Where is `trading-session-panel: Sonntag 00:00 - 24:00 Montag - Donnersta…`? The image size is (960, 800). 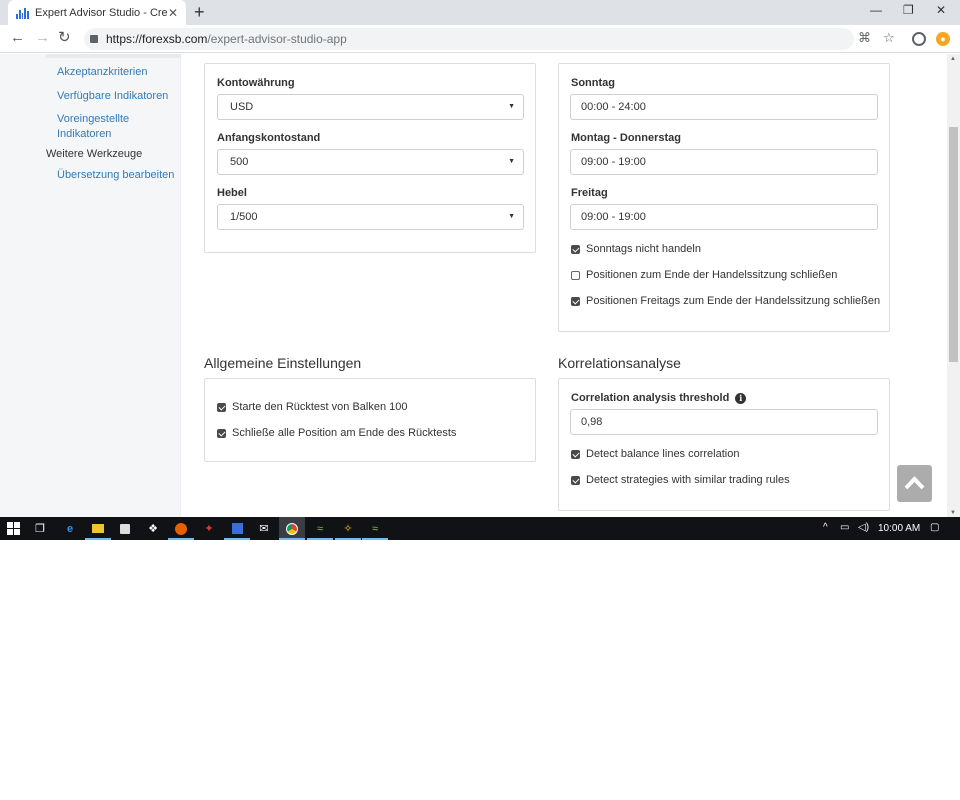
trading-session-panel: Sonntag 00:00 - 24:00 Montag - Donnersta… is located at coordinates (724, 197).